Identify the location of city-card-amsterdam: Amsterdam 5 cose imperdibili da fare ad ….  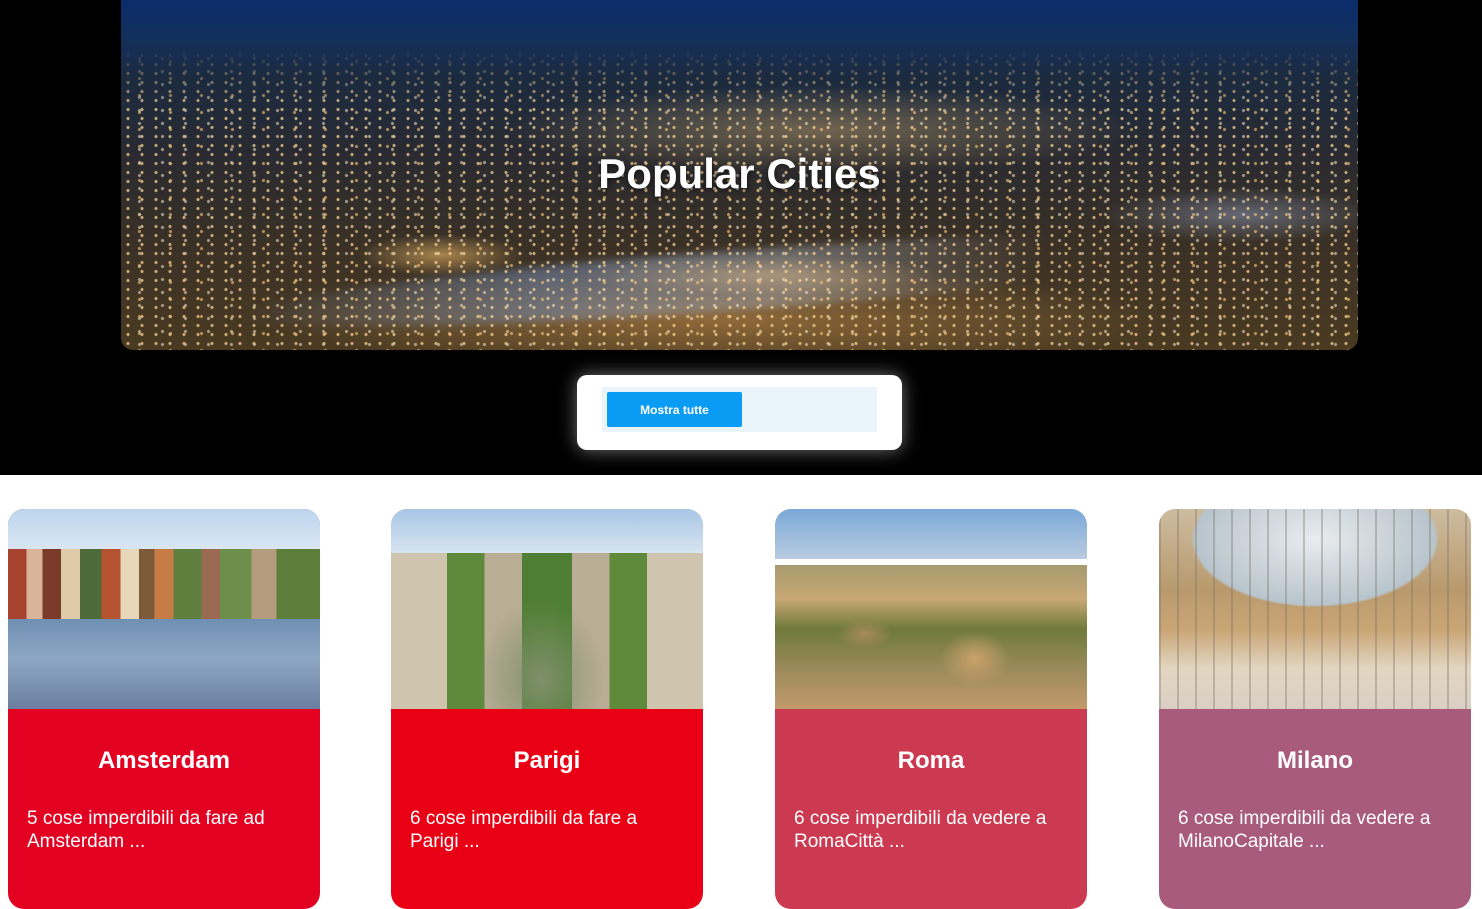
(164, 709).